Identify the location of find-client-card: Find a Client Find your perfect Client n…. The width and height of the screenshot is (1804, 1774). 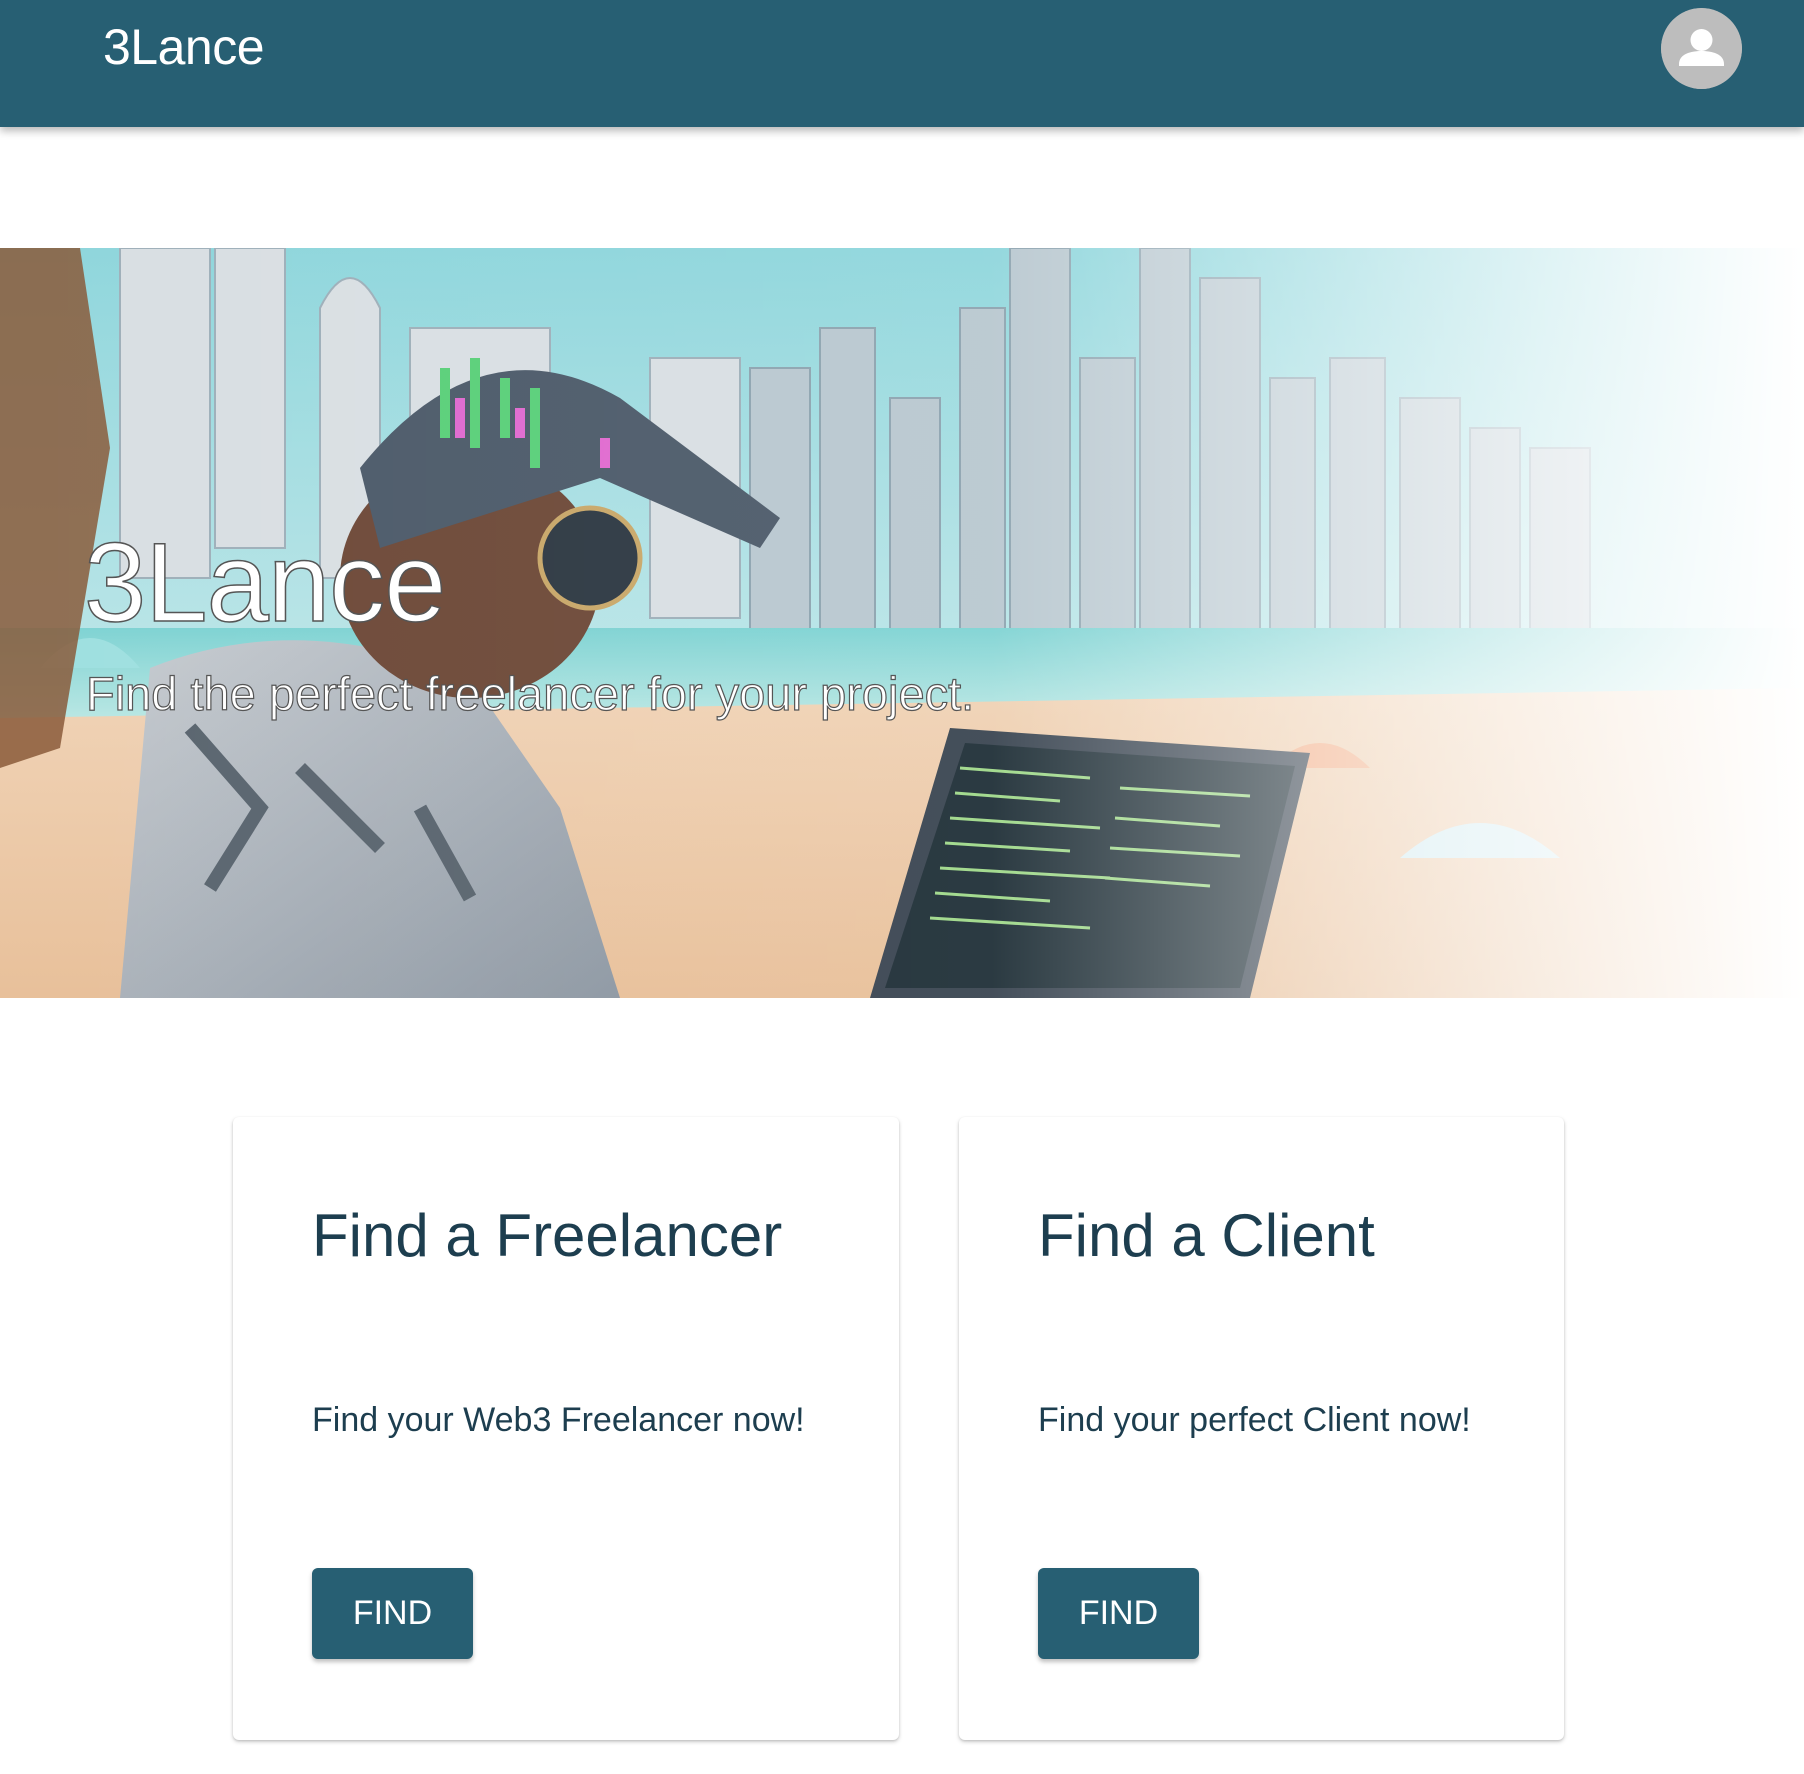
(1261, 1428).